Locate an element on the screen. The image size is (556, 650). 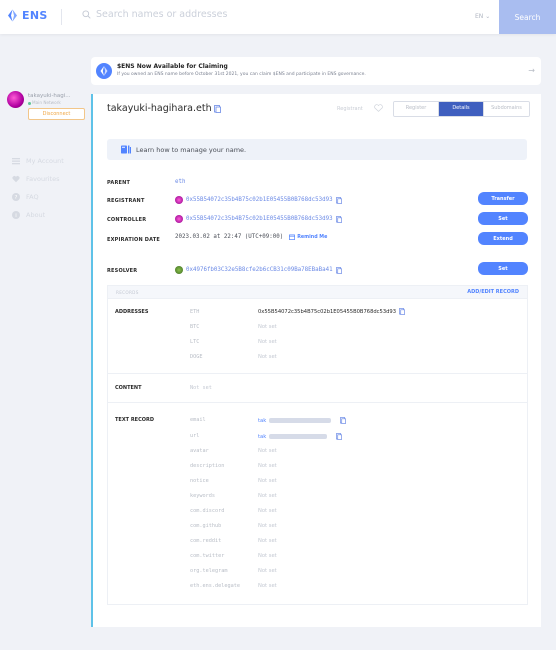
records-title: RECORDS is located at coordinates (127, 292).